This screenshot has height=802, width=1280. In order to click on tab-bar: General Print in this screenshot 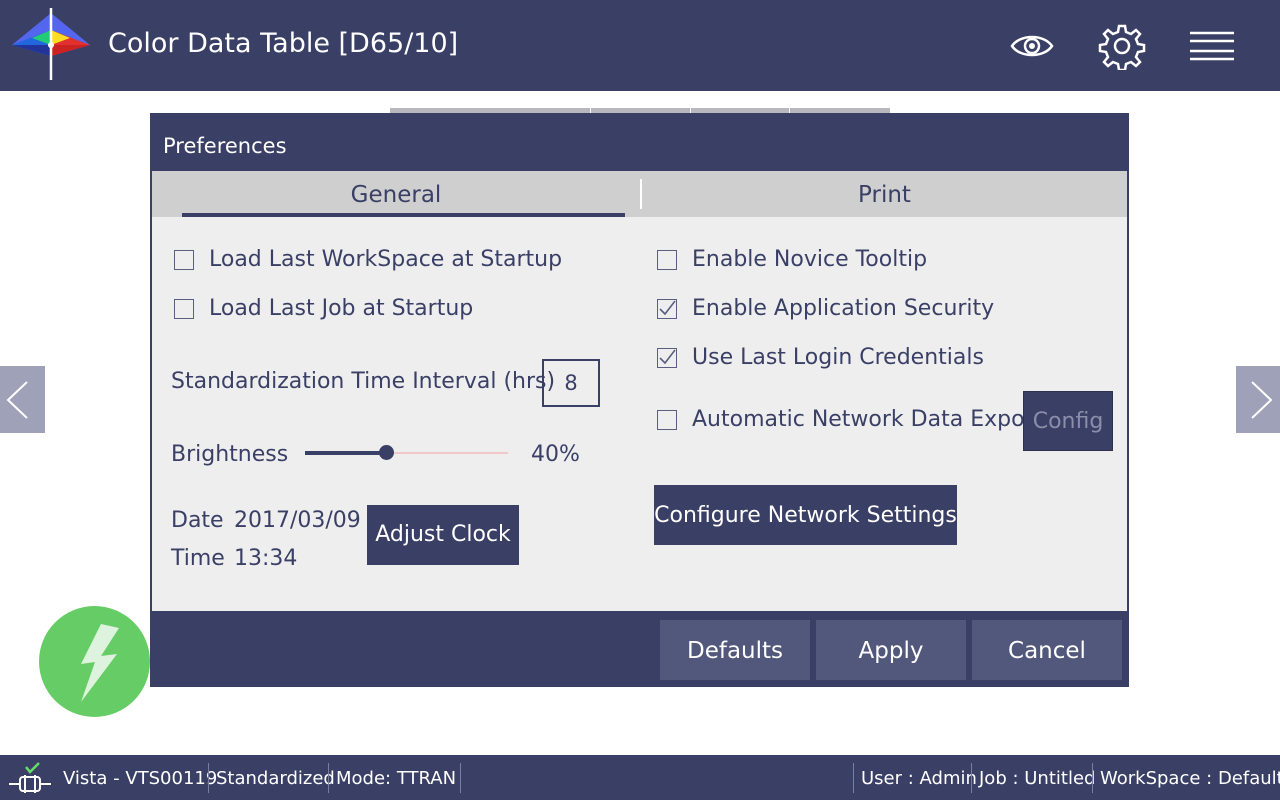, I will do `click(639, 194)`.